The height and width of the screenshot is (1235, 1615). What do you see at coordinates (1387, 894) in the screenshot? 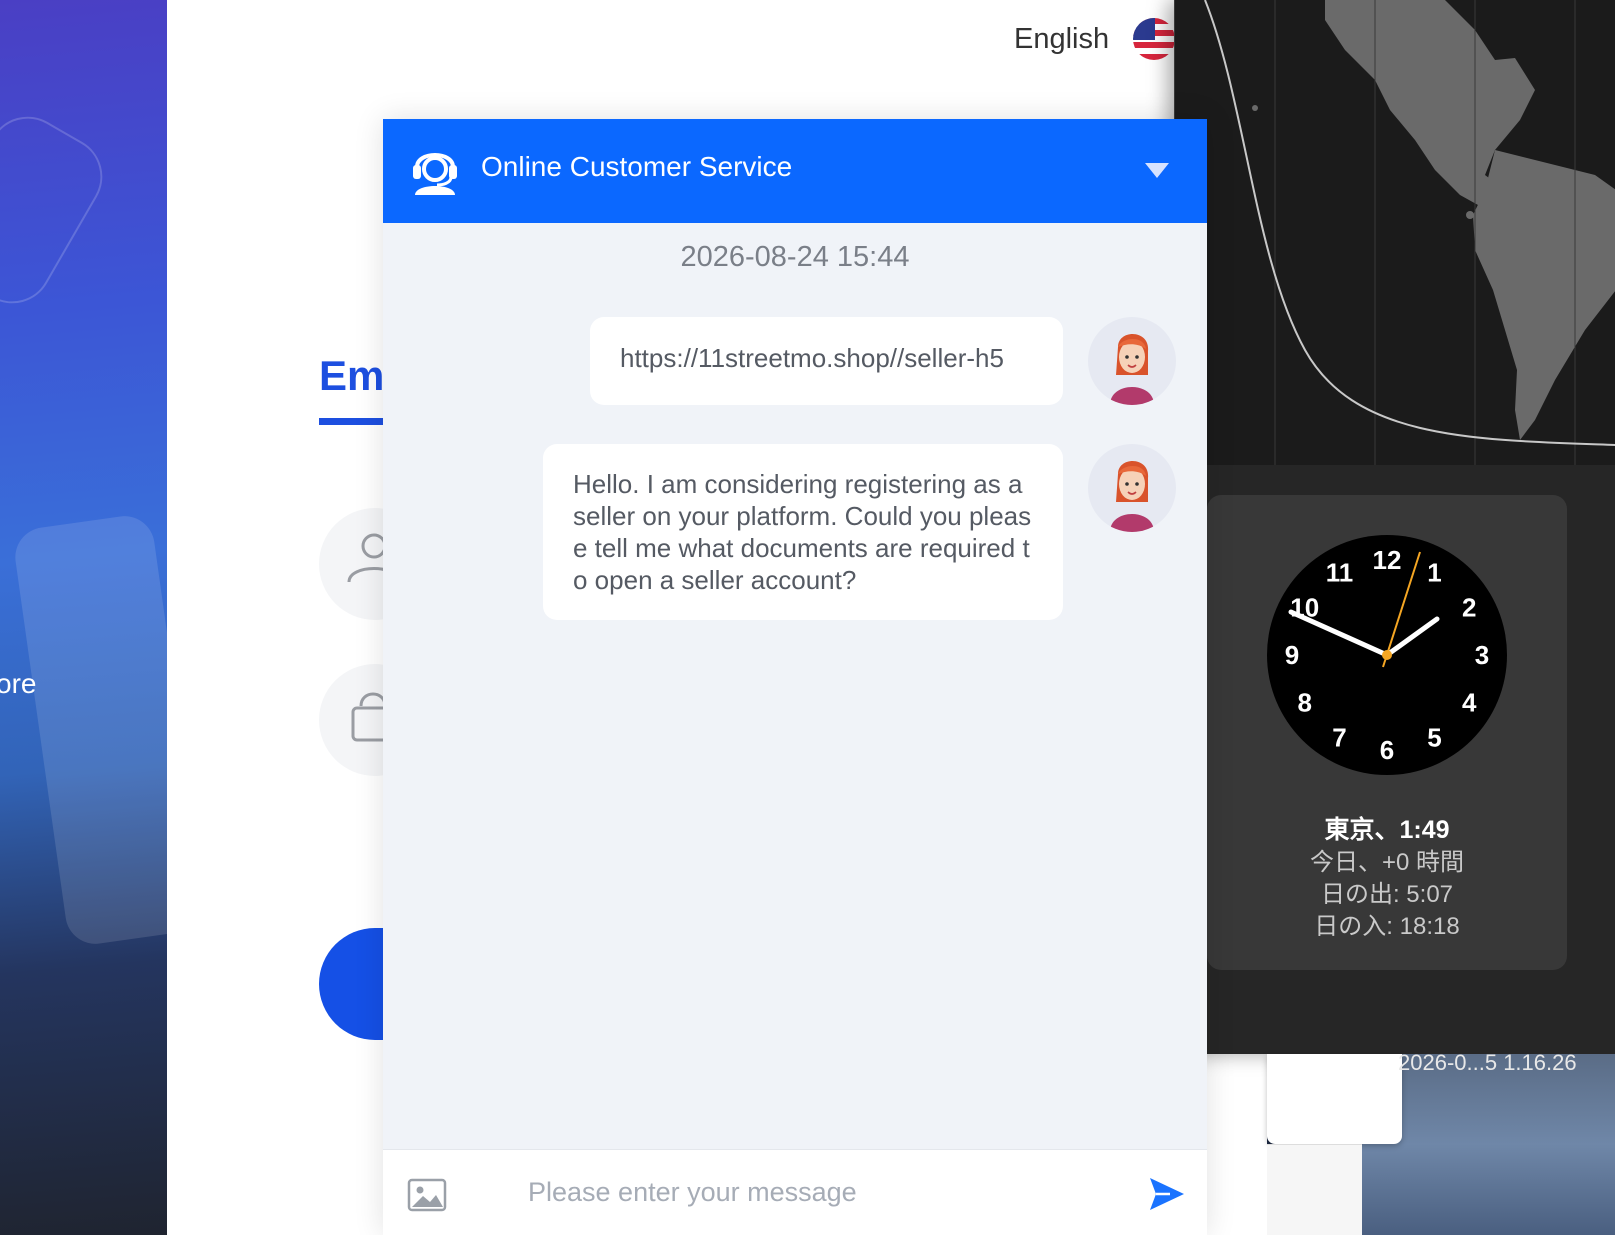
I see `clock-sunrise: 日の出: 5:07` at bounding box center [1387, 894].